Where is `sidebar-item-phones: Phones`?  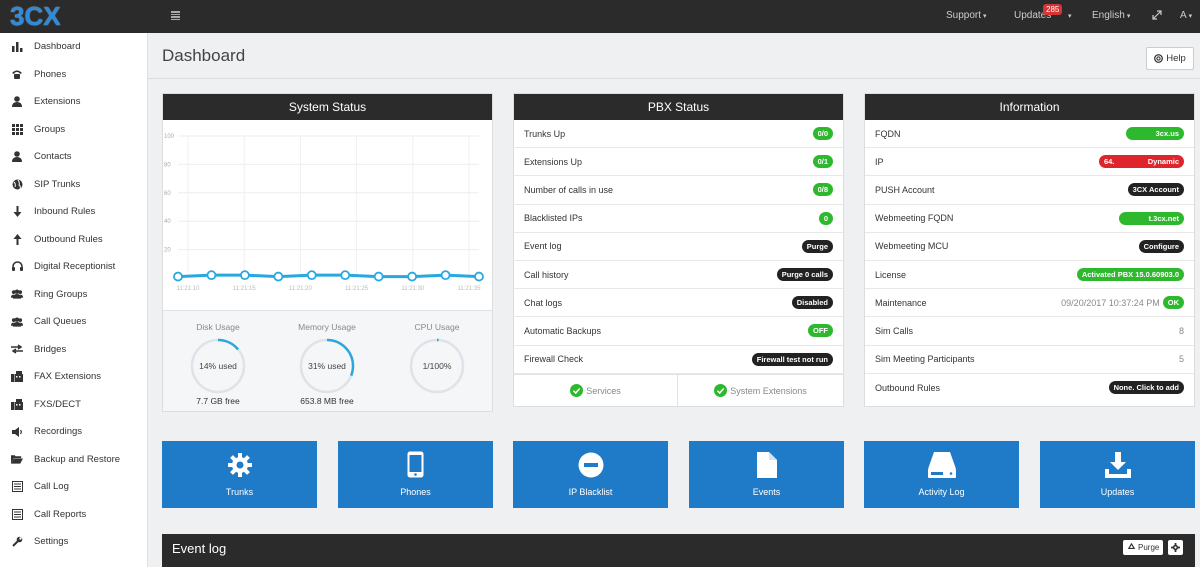
sidebar-item-phones: Phones is located at coordinates (74, 74).